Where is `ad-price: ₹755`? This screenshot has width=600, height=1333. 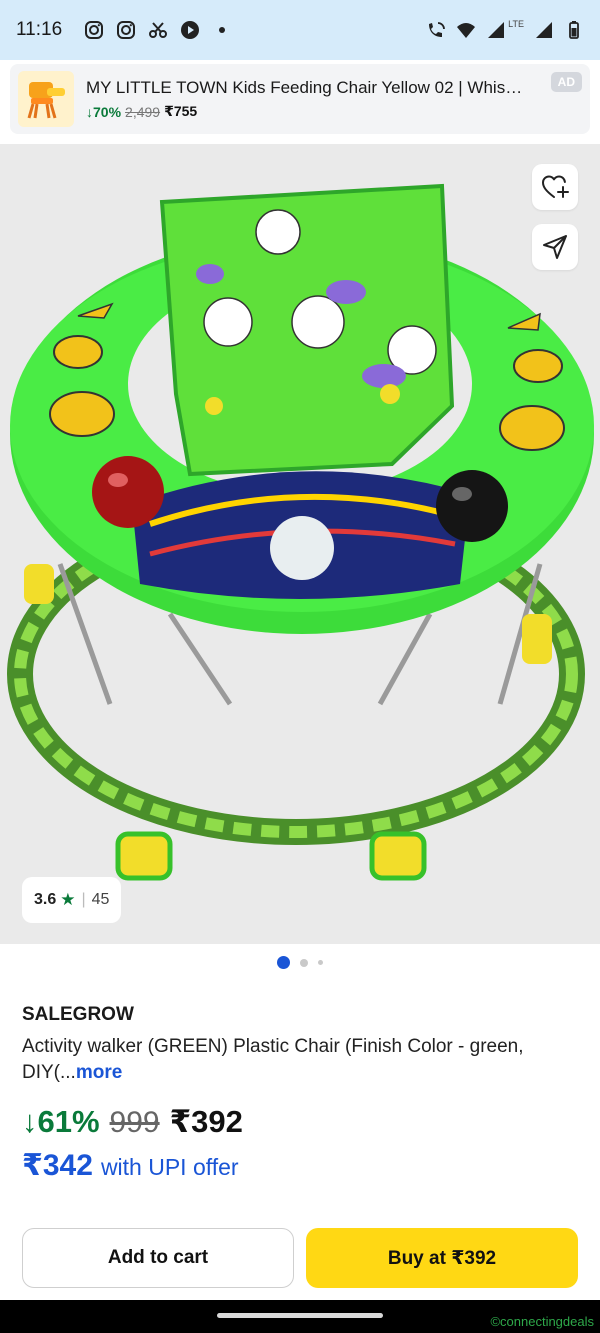
ad-price: ₹755 is located at coordinates (181, 111).